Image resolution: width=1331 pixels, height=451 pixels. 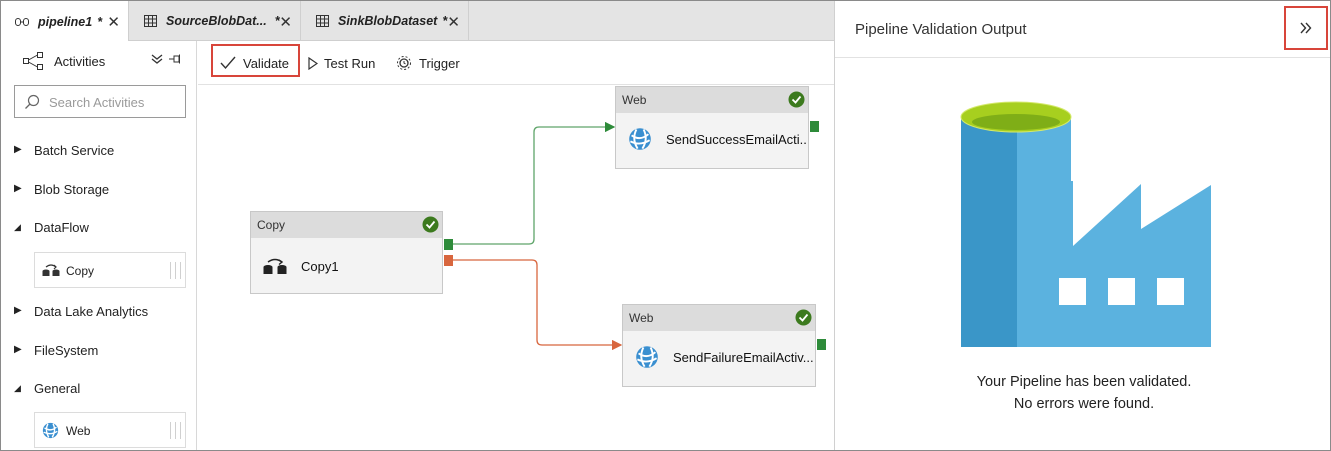 I want to click on checkmark-icon, so click(x=228, y=63).